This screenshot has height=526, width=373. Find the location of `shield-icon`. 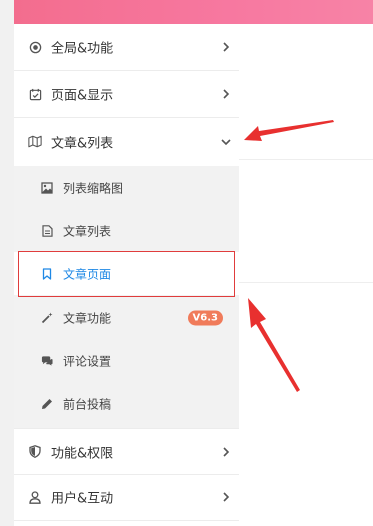

shield-icon is located at coordinates (35, 452).